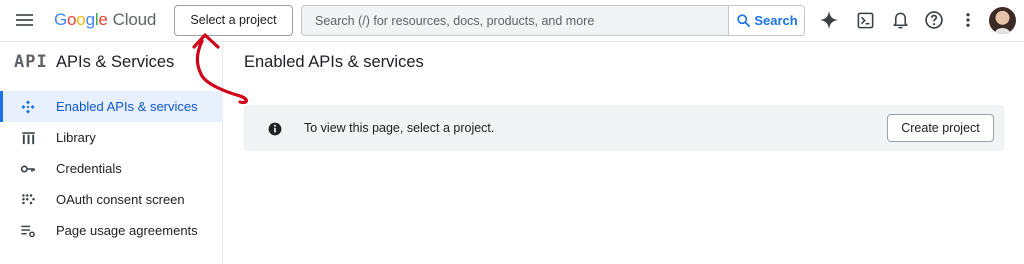 This screenshot has width=1024, height=264. I want to click on search-input, so click(515, 20).